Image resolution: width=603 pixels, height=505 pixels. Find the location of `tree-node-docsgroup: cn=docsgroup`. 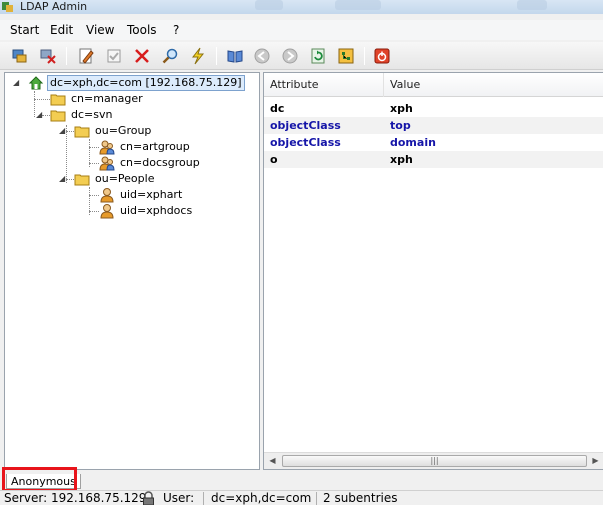

tree-node-docsgroup: cn=docsgroup is located at coordinates (150, 163).